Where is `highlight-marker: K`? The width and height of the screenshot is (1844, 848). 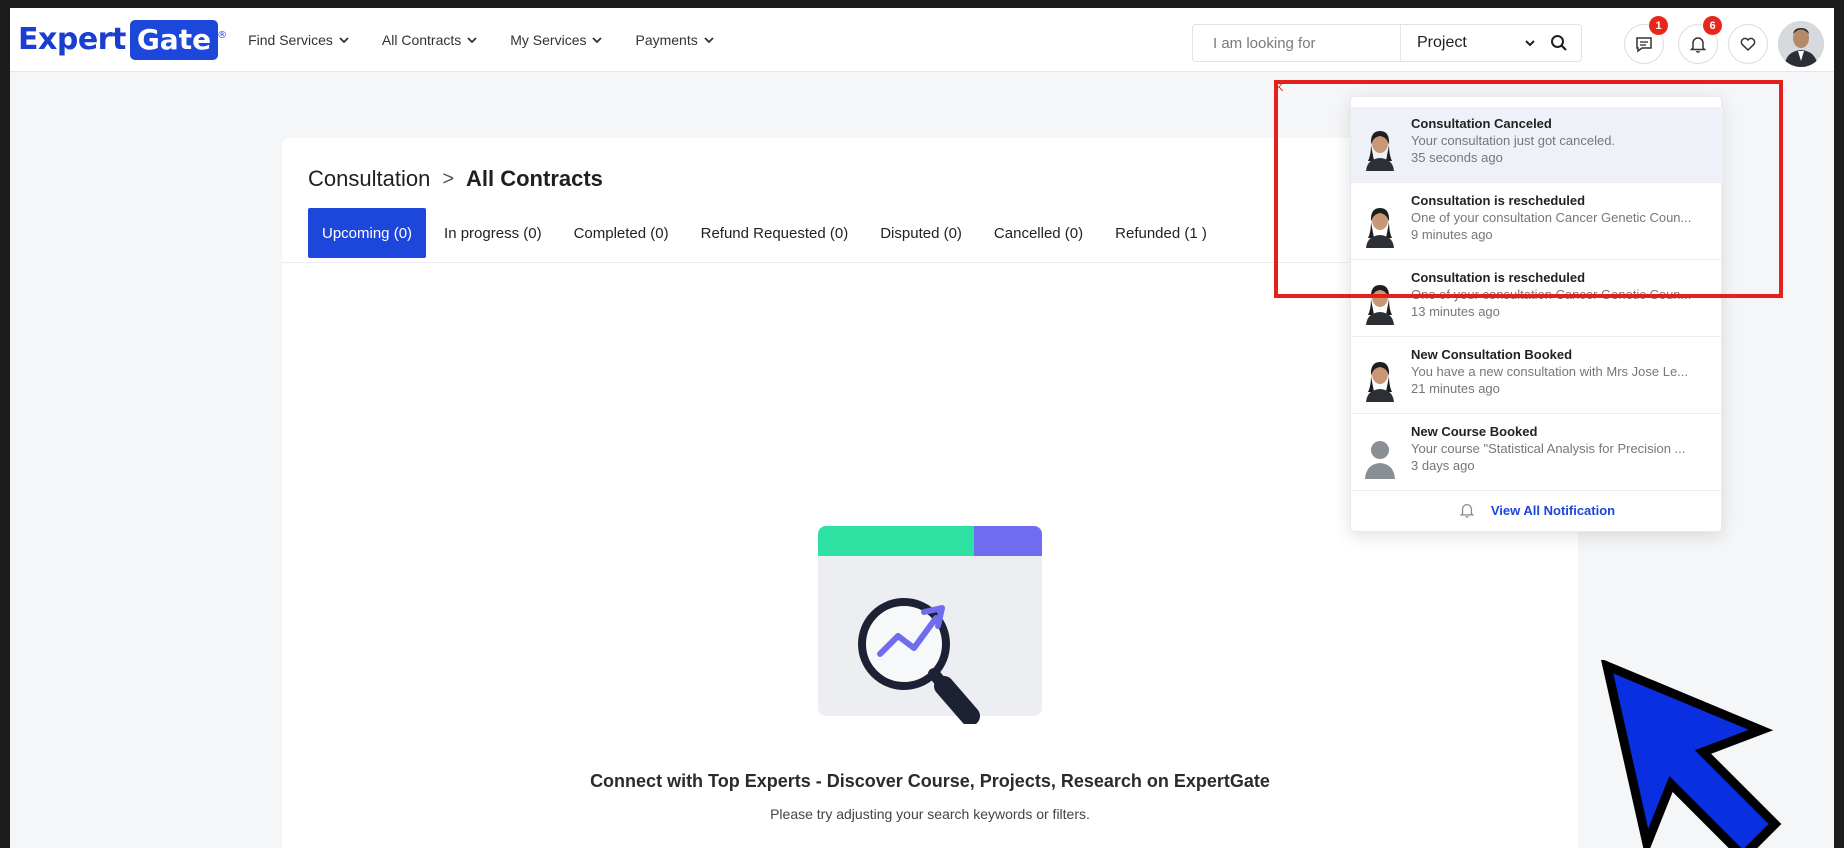 highlight-marker: K is located at coordinates (1280, 88).